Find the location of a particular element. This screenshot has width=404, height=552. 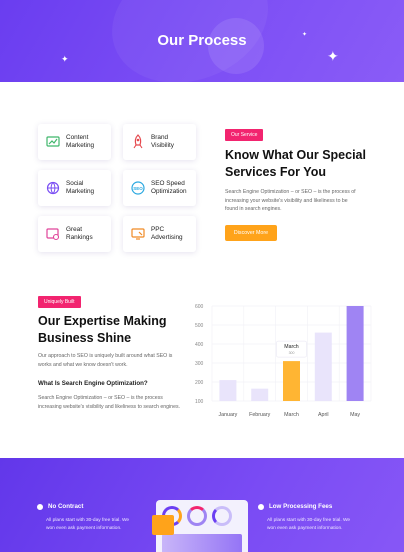

x-tick-label: January is located at coordinates (227, 415).